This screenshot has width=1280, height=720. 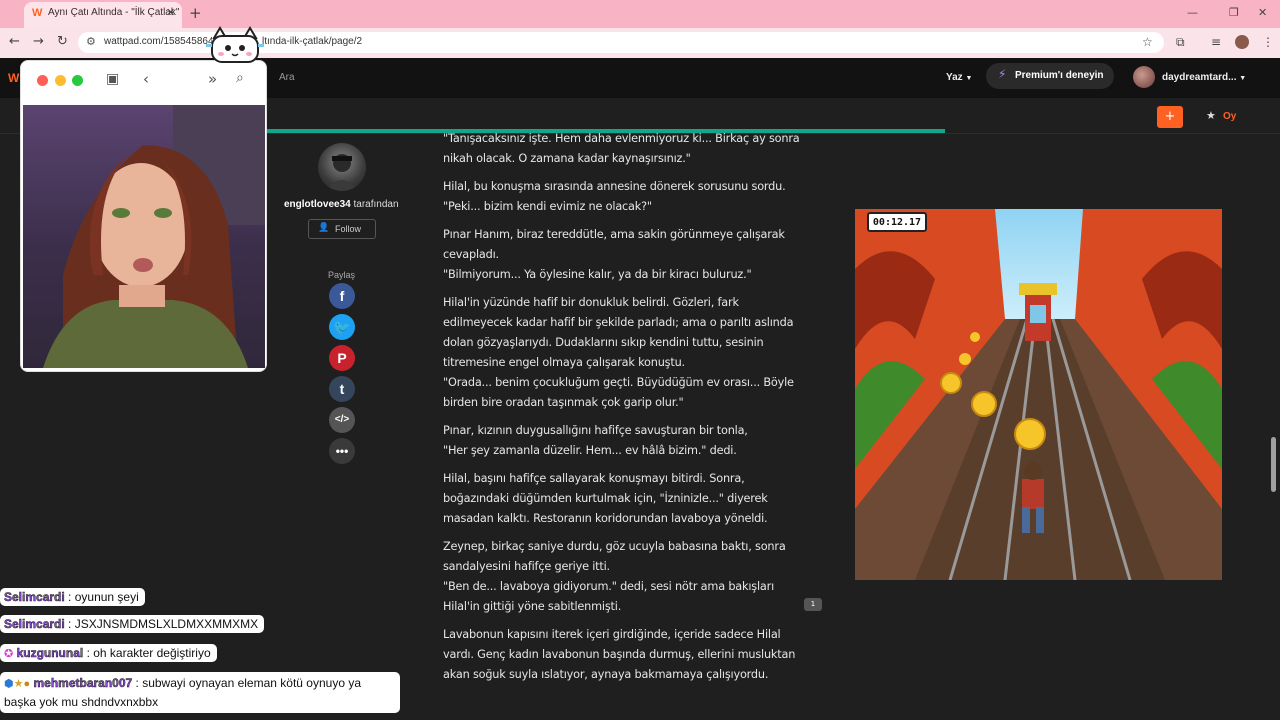 What do you see at coordinates (342, 451) in the screenshot?
I see `more-options-icon: •••` at bounding box center [342, 451].